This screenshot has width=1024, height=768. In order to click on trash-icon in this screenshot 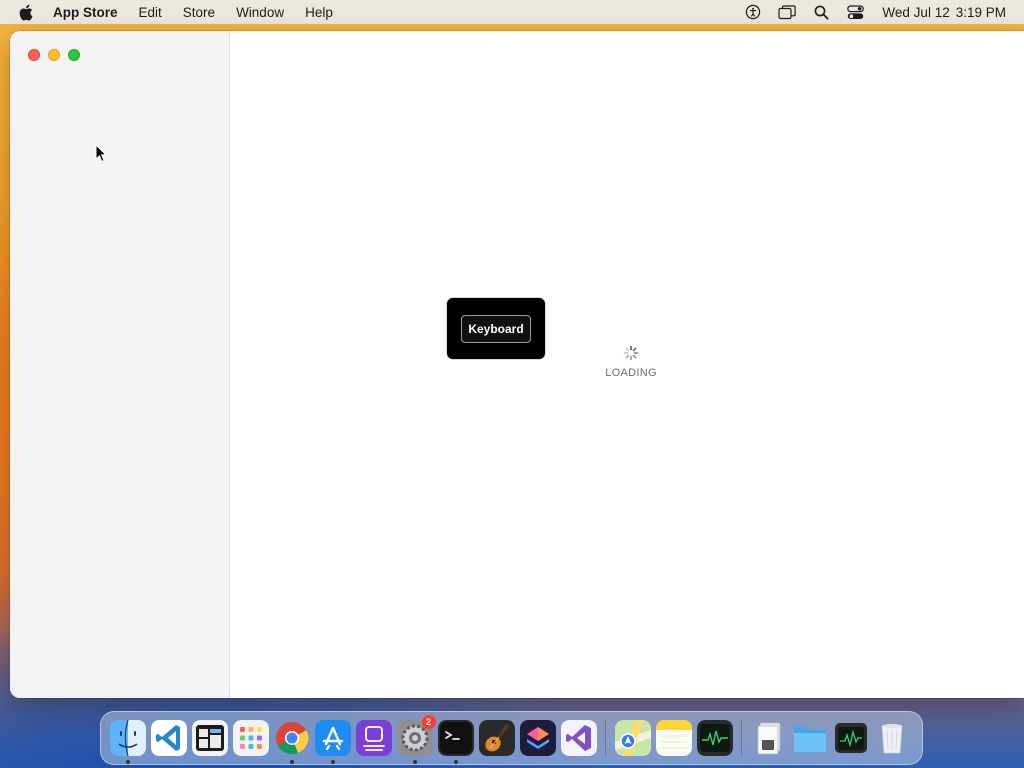, I will do `click(891, 739)`.